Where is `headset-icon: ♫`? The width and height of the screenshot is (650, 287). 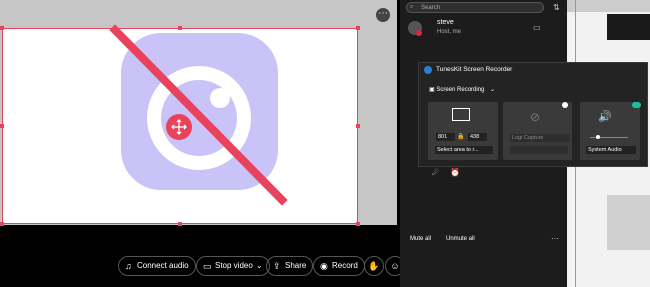
headset-icon: ♫ is located at coordinates (128, 266).